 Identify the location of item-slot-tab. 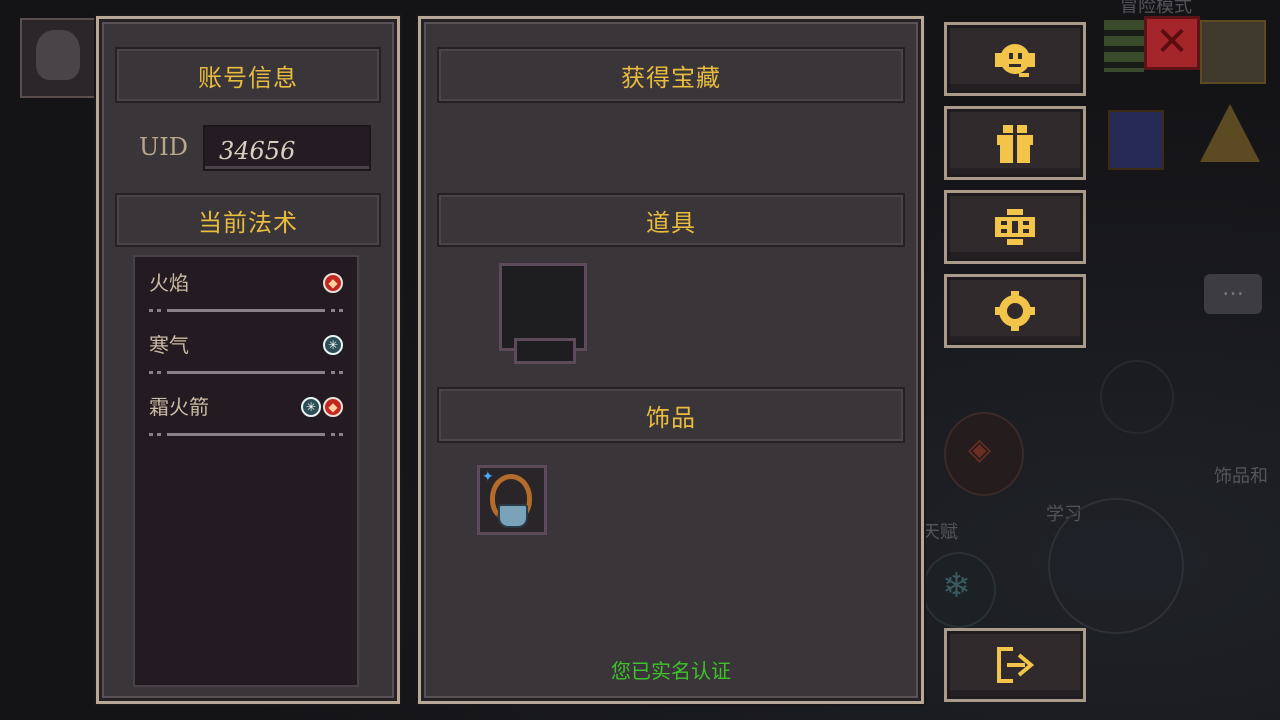
(545, 351).